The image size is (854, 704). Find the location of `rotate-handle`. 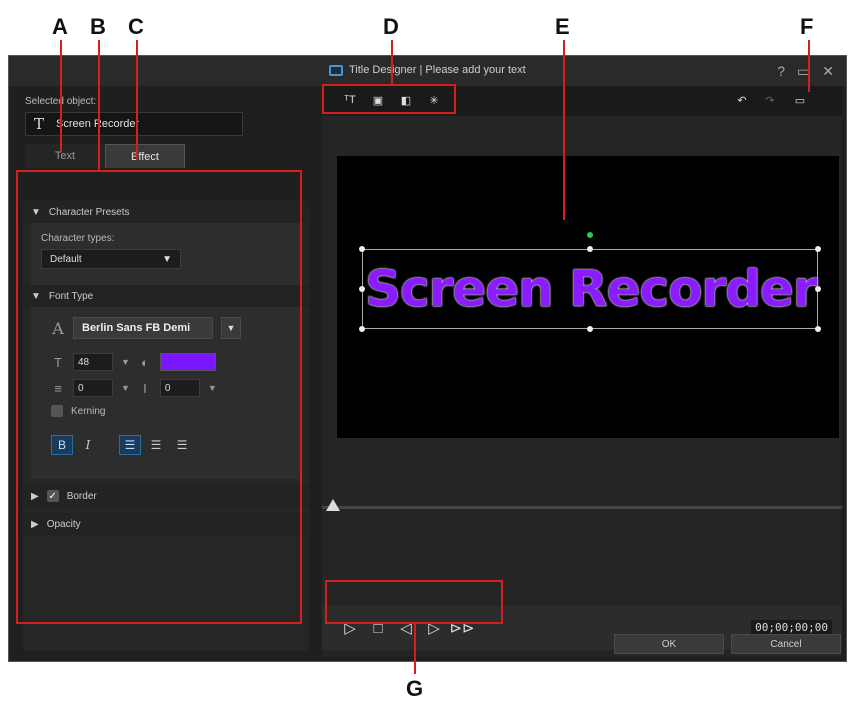

rotate-handle is located at coordinates (590, 235).